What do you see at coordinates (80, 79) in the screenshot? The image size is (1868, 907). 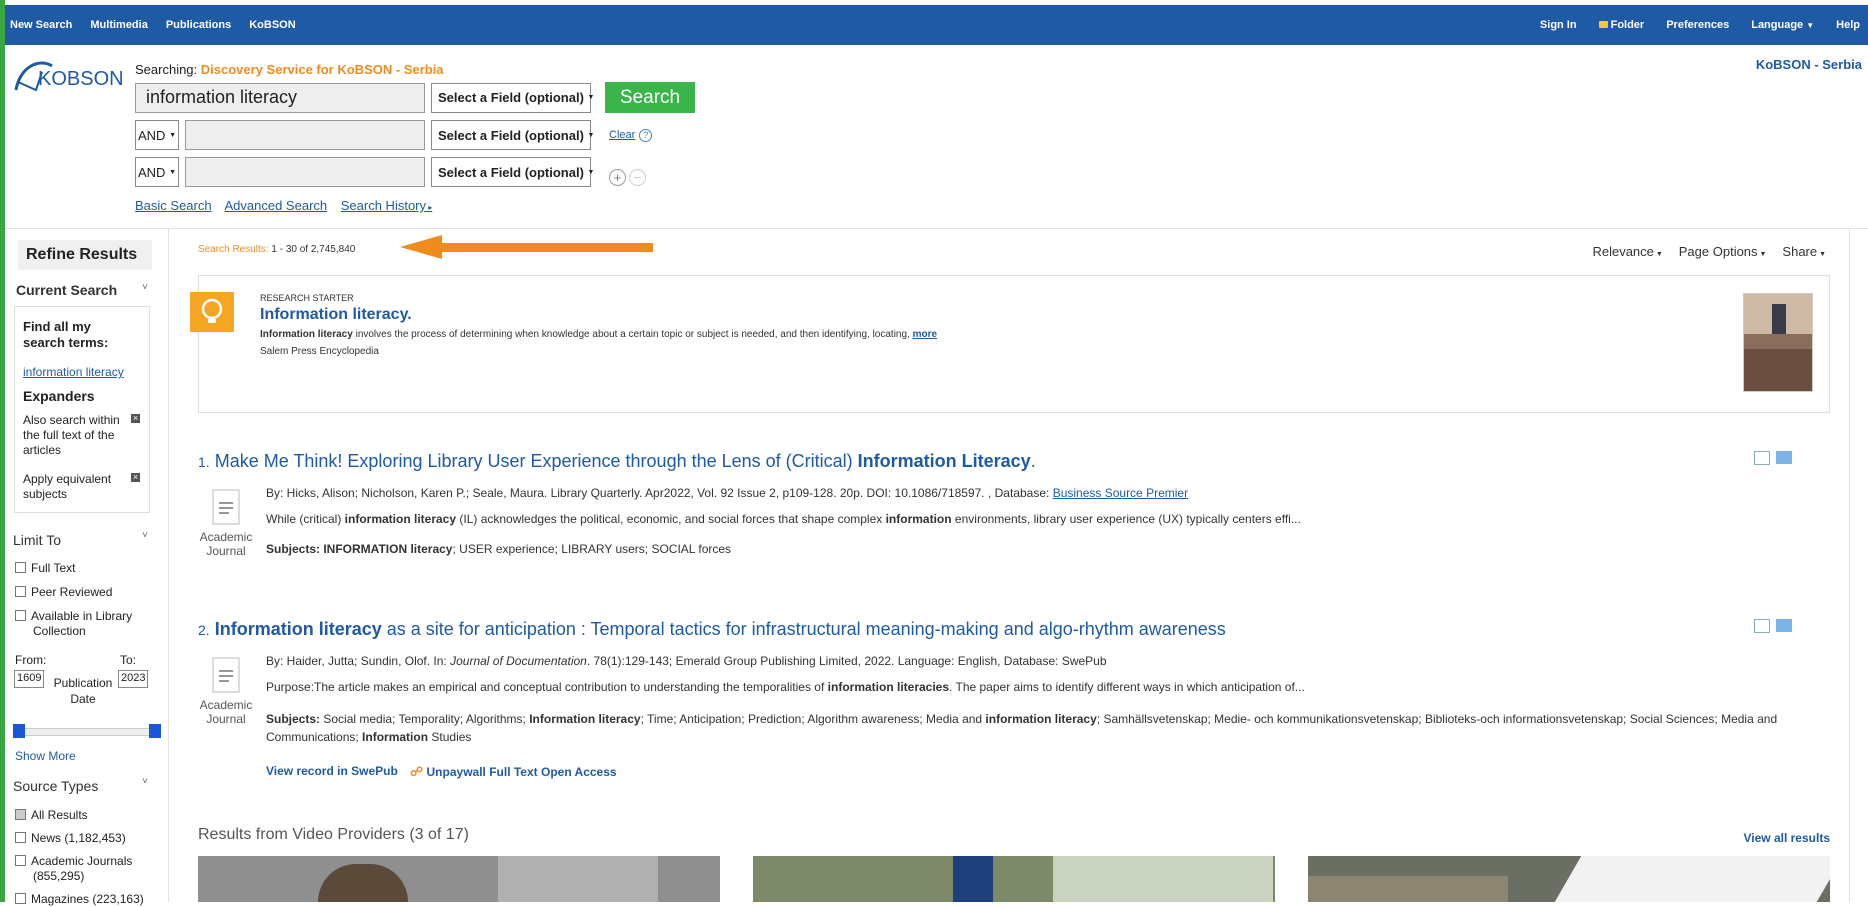 I see `svg-text: KOBSON` at bounding box center [80, 79].